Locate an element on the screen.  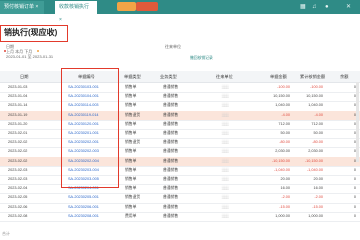
cell-cum-amount: 16.00 is located at coordinates (318, 188).